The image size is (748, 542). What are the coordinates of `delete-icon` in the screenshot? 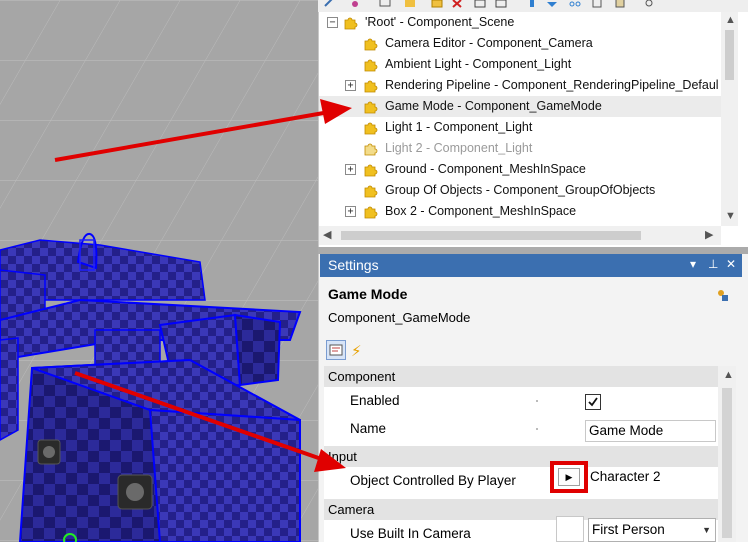 It's located at (457, 4).